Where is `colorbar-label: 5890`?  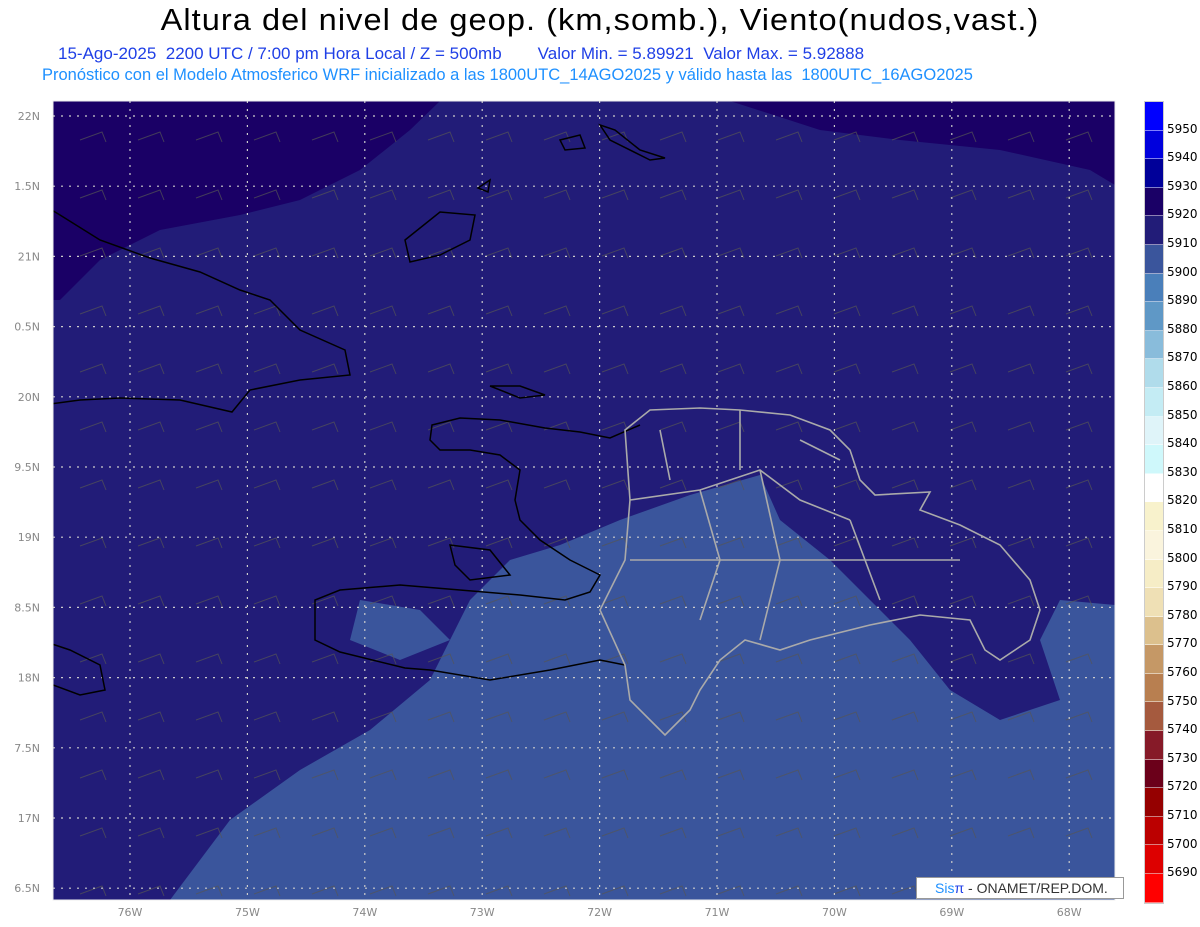 colorbar-label: 5890 is located at coordinates (1182, 300).